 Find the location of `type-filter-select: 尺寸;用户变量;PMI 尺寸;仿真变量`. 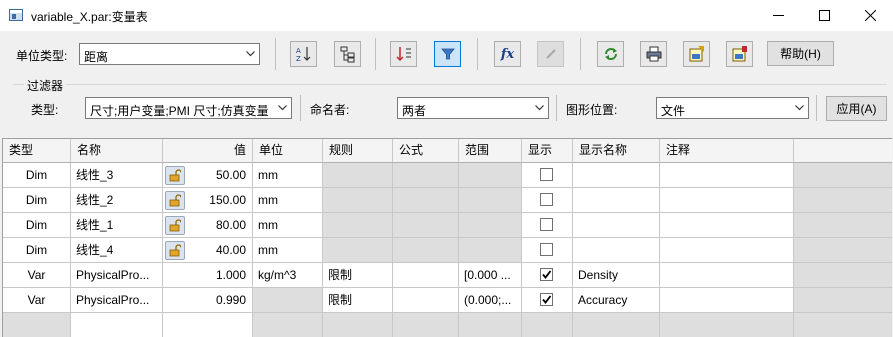

type-filter-select: 尺寸;用户变量;PMI 尺寸;仿真变量 is located at coordinates (188, 108).